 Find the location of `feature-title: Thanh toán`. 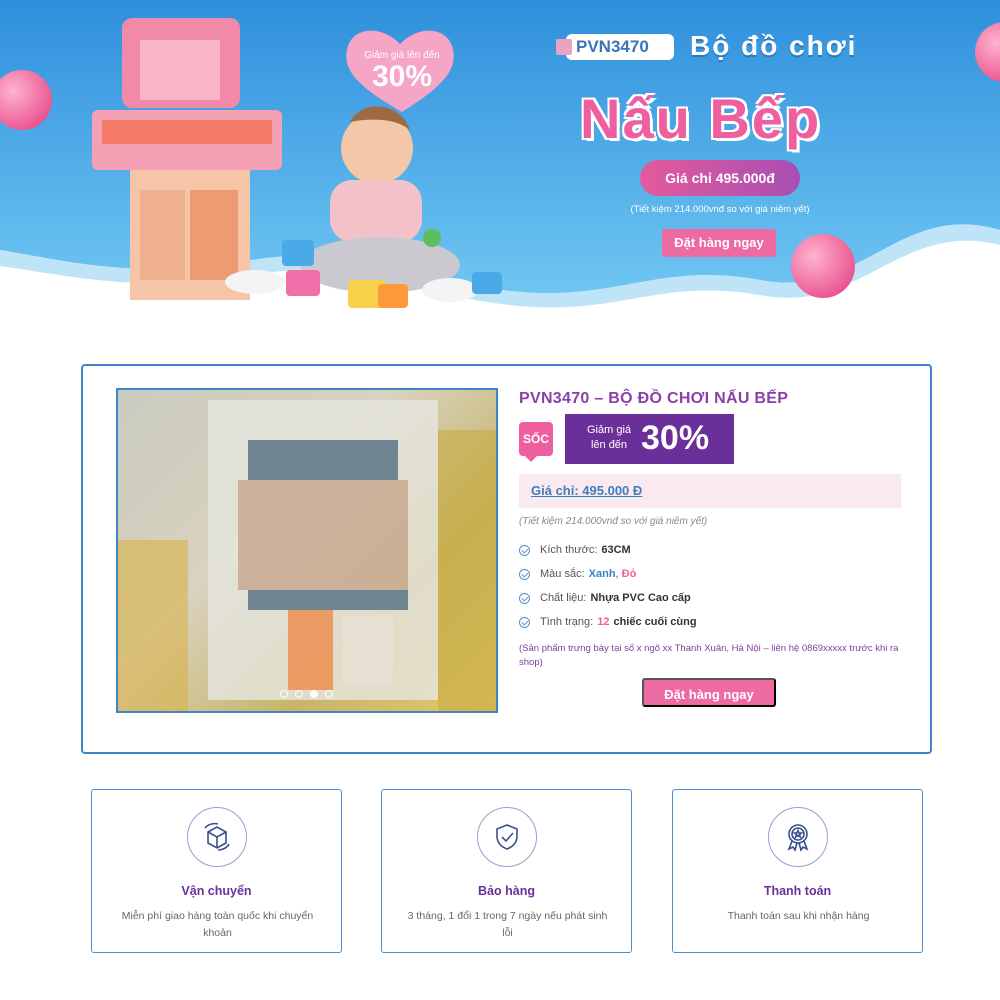

feature-title: Thanh toán is located at coordinates (797, 891).